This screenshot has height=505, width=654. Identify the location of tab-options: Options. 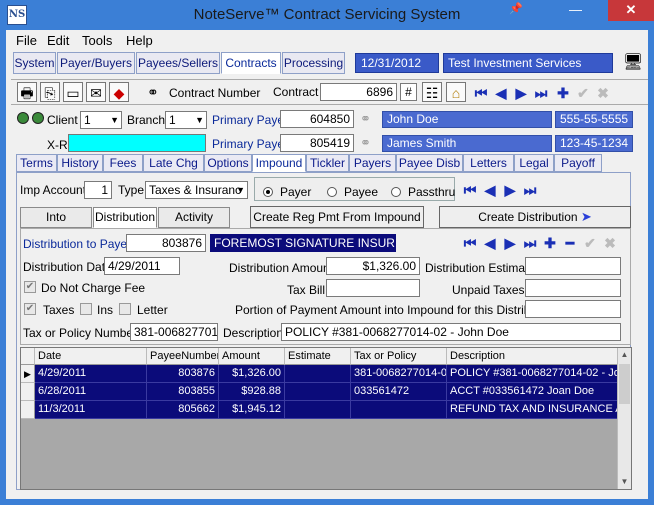
(228, 163).